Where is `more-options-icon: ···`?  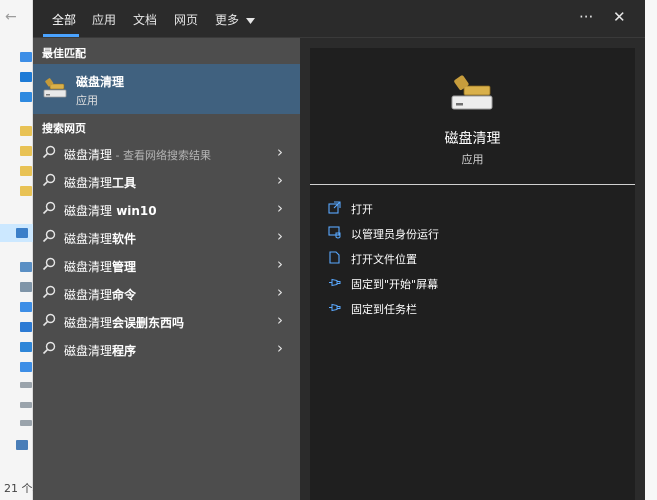
more-options-icon: ··· is located at coordinates (586, 17).